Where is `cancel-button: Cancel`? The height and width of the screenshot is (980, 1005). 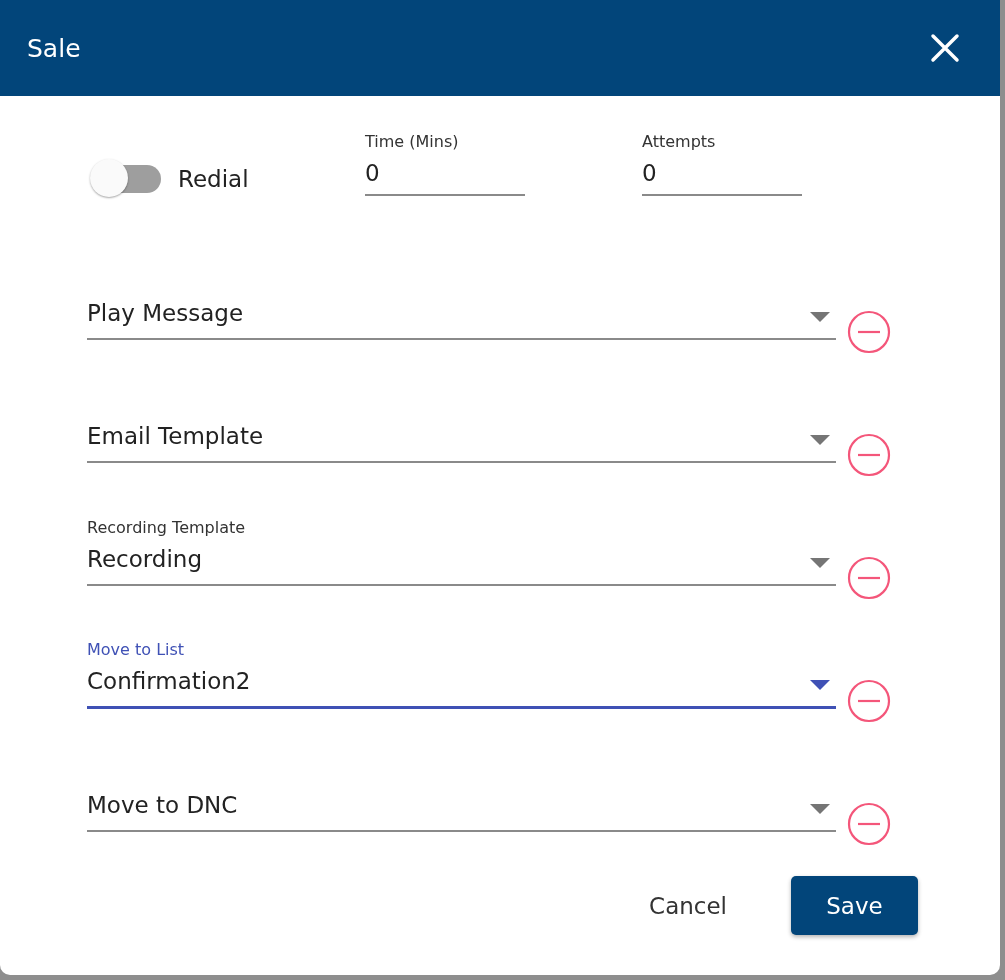 cancel-button: Cancel is located at coordinates (688, 905).